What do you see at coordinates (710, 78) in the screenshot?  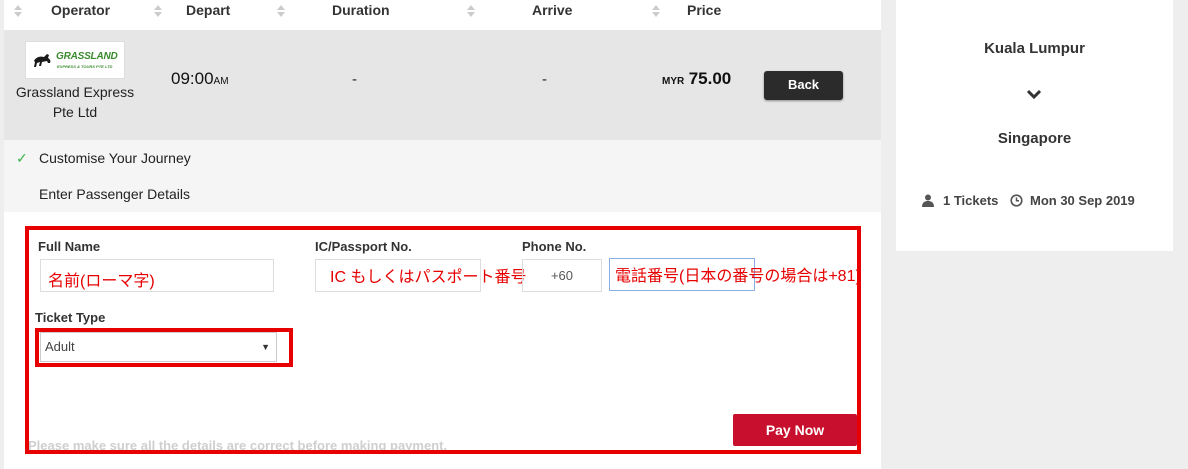 I see `price-amount: 75.00` at bounding box center [710, 78].